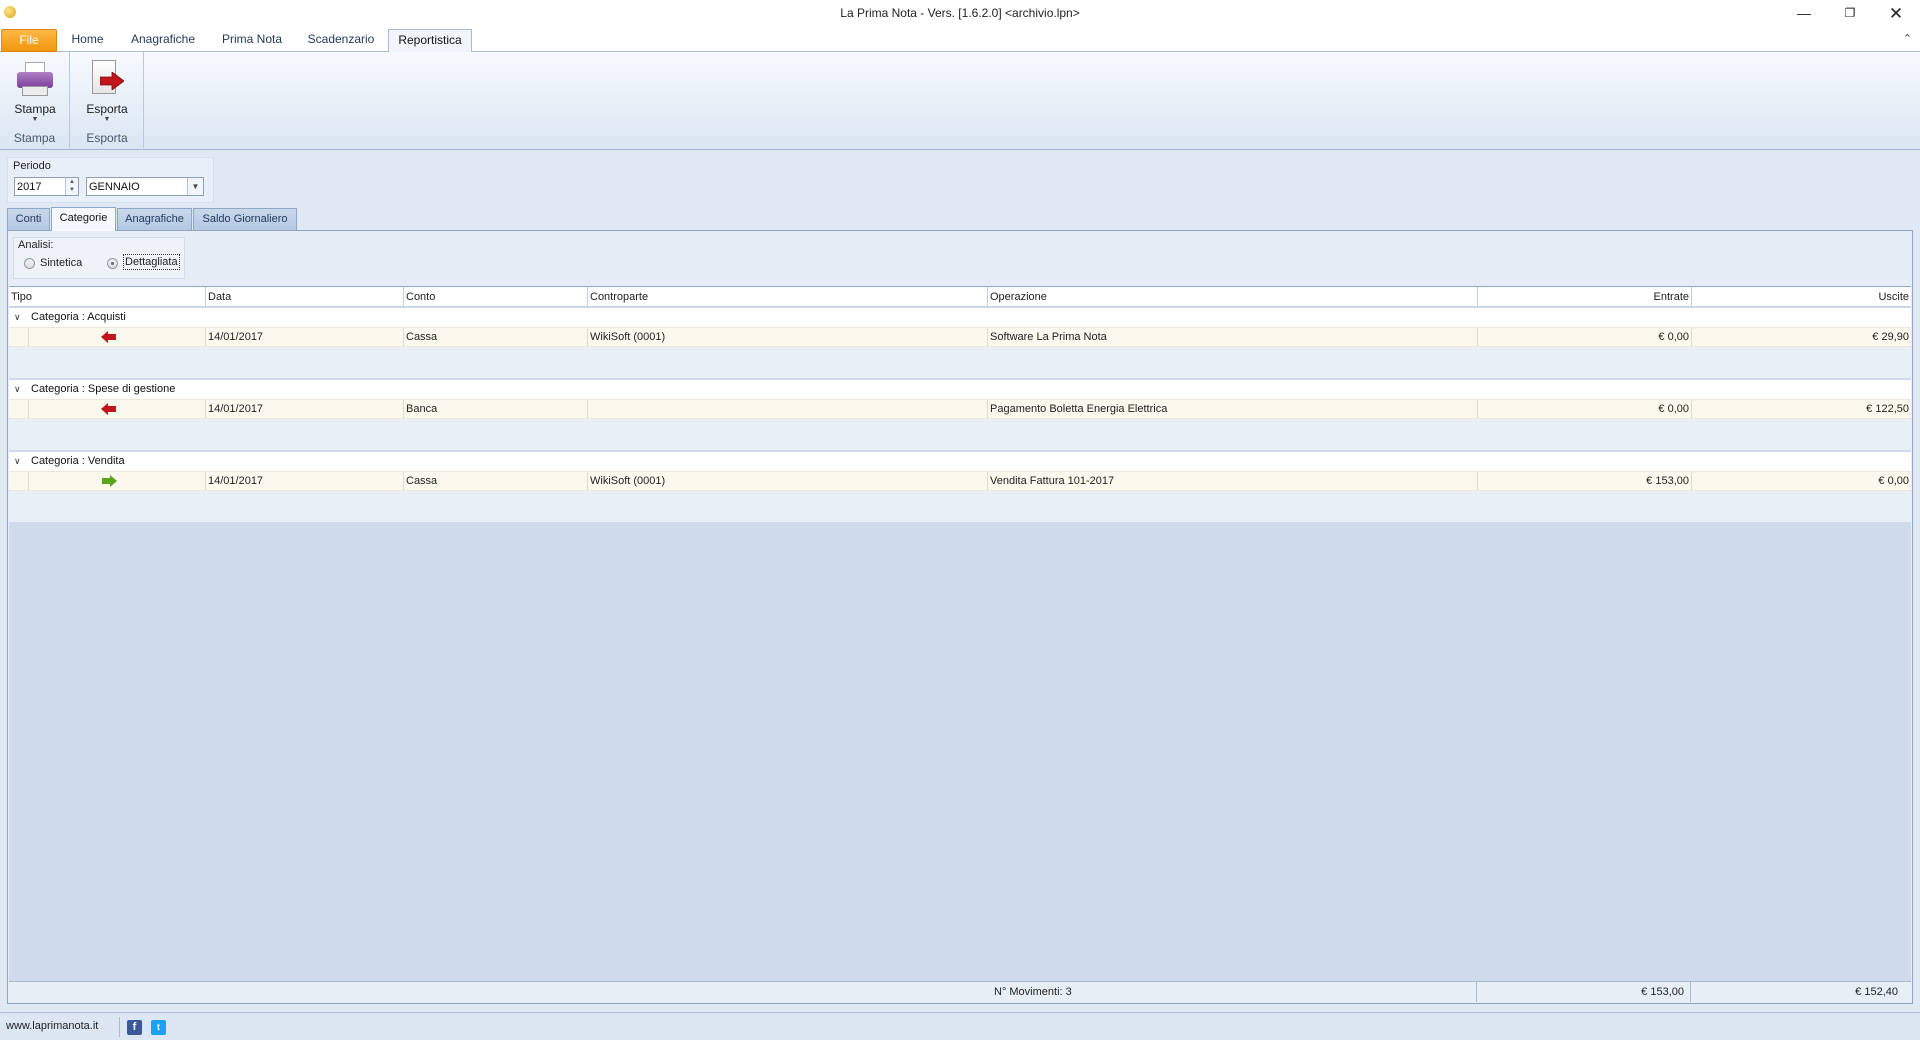 This screenshot has width=1920, height=1040. What do you see at coordinates (960, 1026) in the screenshot?
I see `status-bar: www.laprimanota.it f t` at bounding box center [960, 1026].